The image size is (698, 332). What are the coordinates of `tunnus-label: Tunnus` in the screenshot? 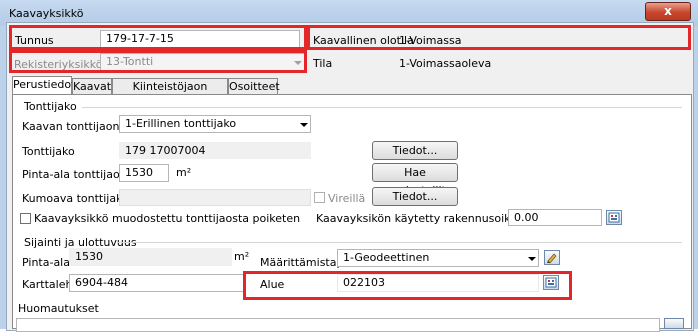 It's located at (34, 40).